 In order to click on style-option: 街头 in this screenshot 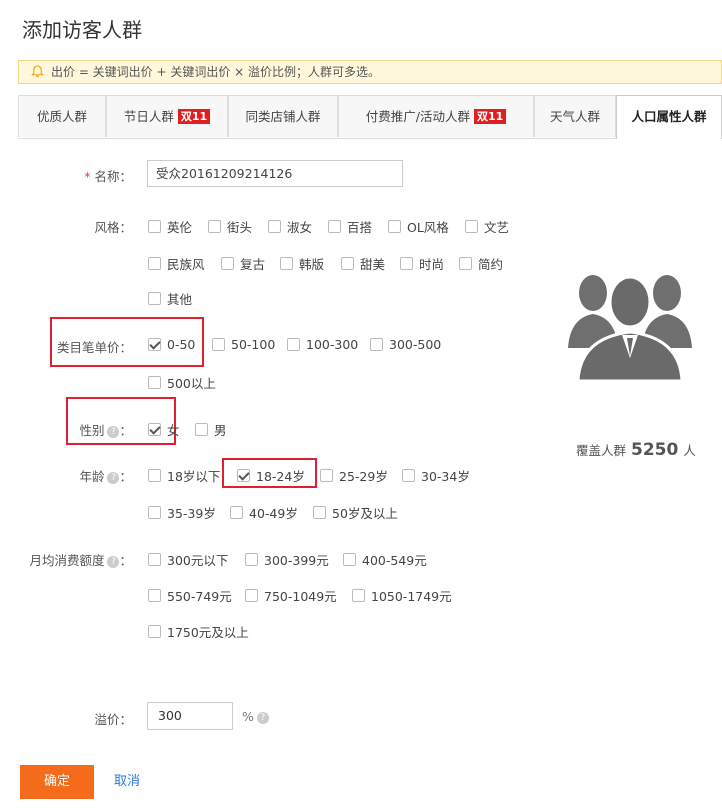, I will do `click(230, 226)`.